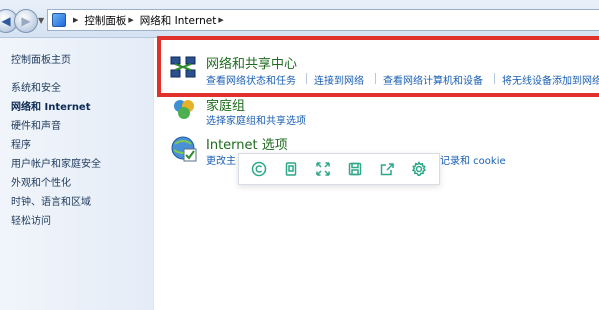 The image size is (599, 310). Describe the element at coordinates (184, 109) in the screenshot. I see `homegroup-icon` at that location.